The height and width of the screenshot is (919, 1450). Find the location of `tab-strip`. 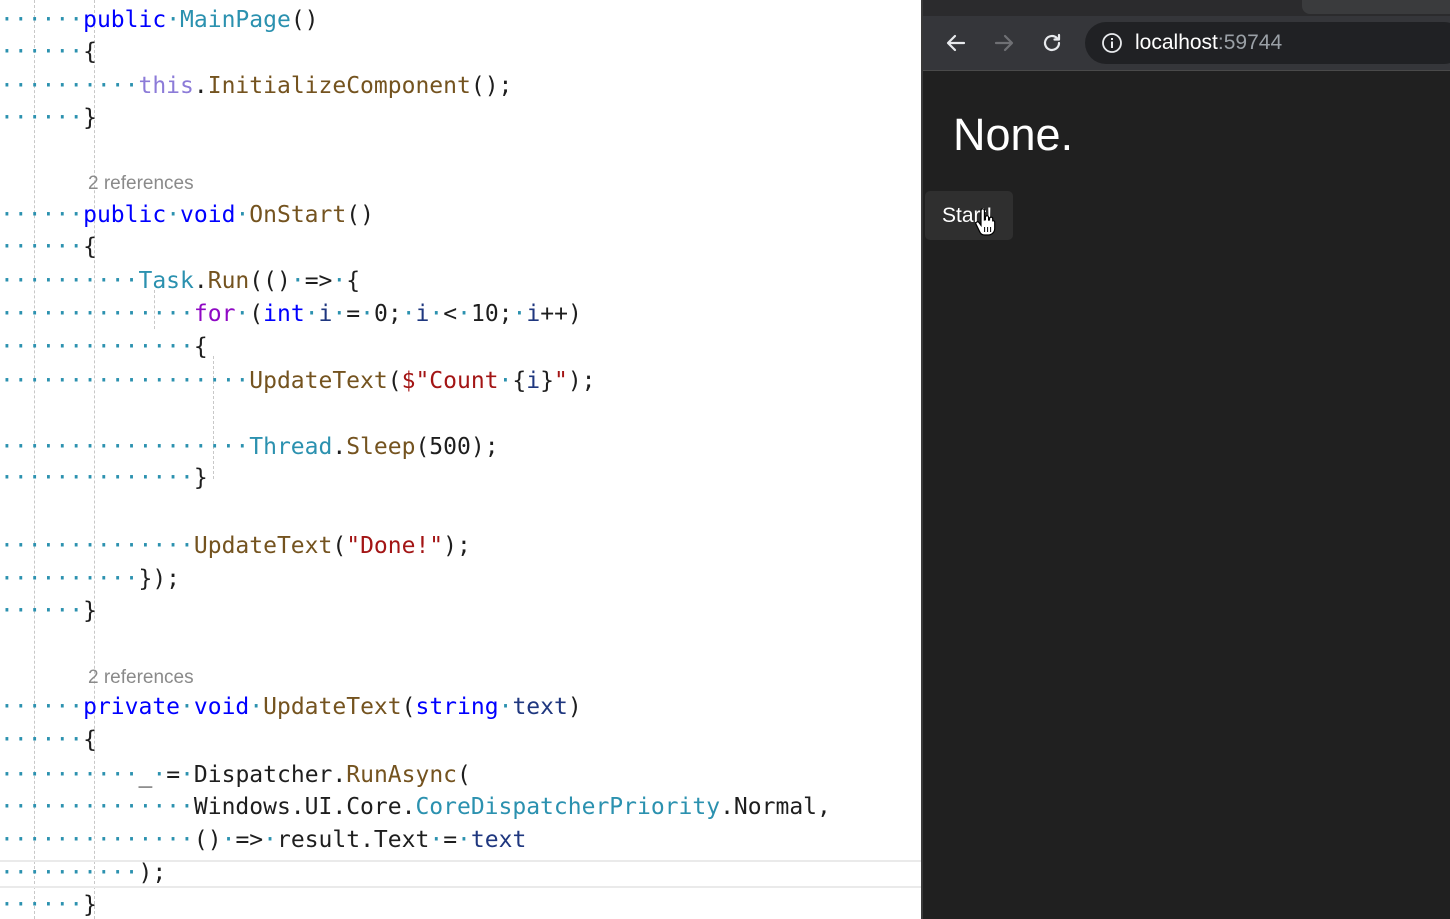

tab-strip is located at coordinates (1186, 8).